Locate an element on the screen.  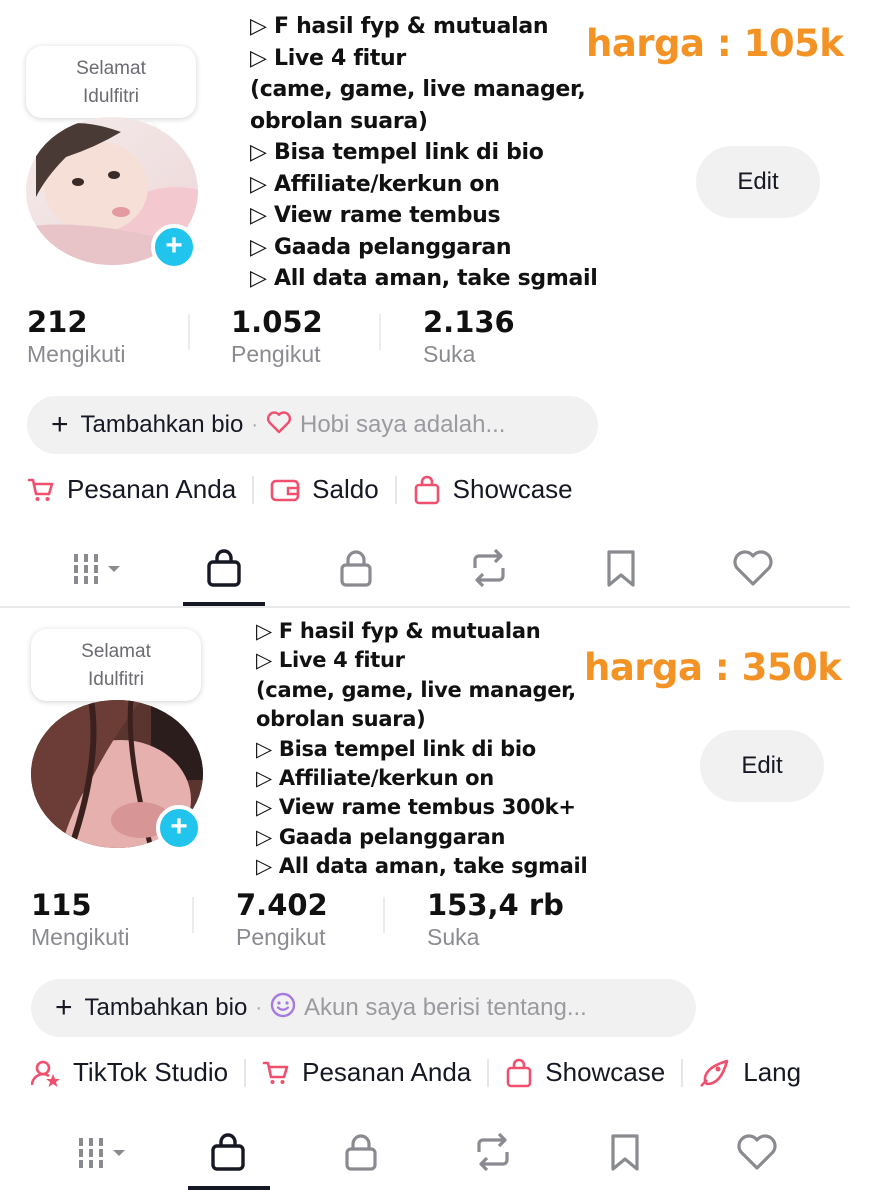
feature-line: ▷ Gaada pelanggaran is located at coordinates (381, 836).